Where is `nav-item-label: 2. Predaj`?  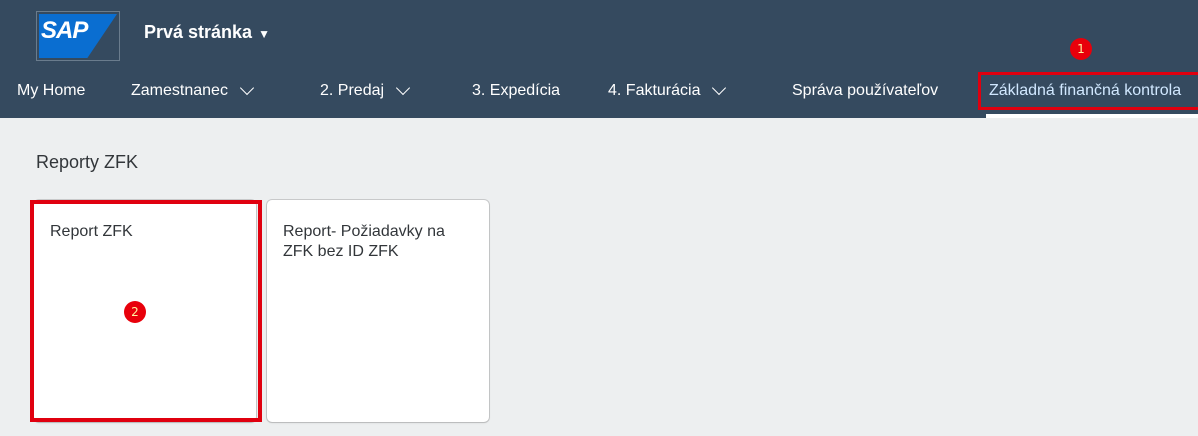 nav-item-label: 2. Predaj is located at coordinates (352, 90).